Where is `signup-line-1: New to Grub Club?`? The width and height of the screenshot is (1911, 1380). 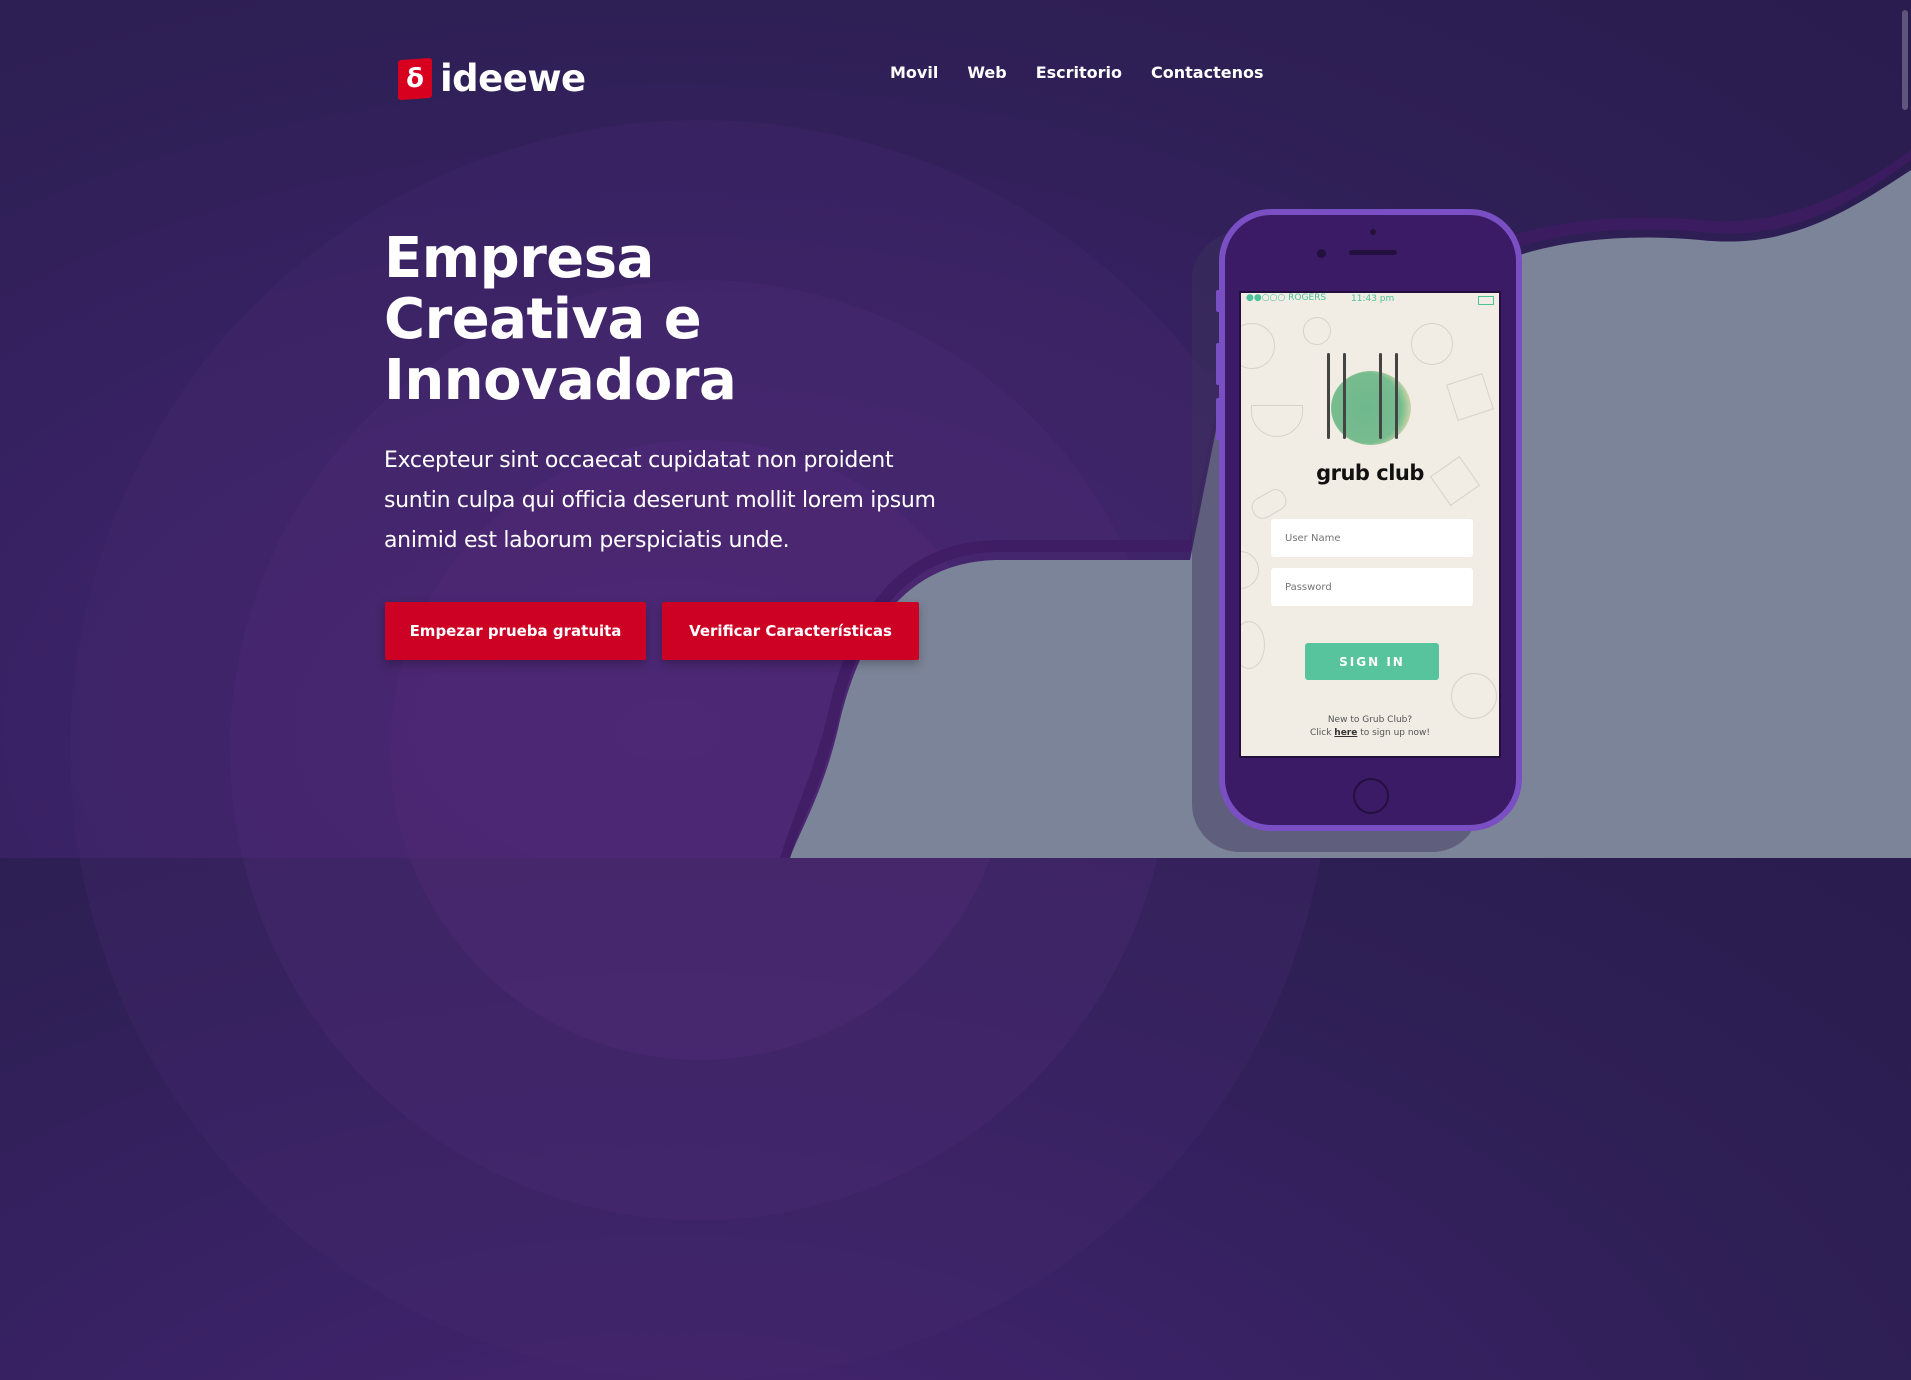 signup-line-1: New to Grub Club? is located at coordinates (1370, 720).